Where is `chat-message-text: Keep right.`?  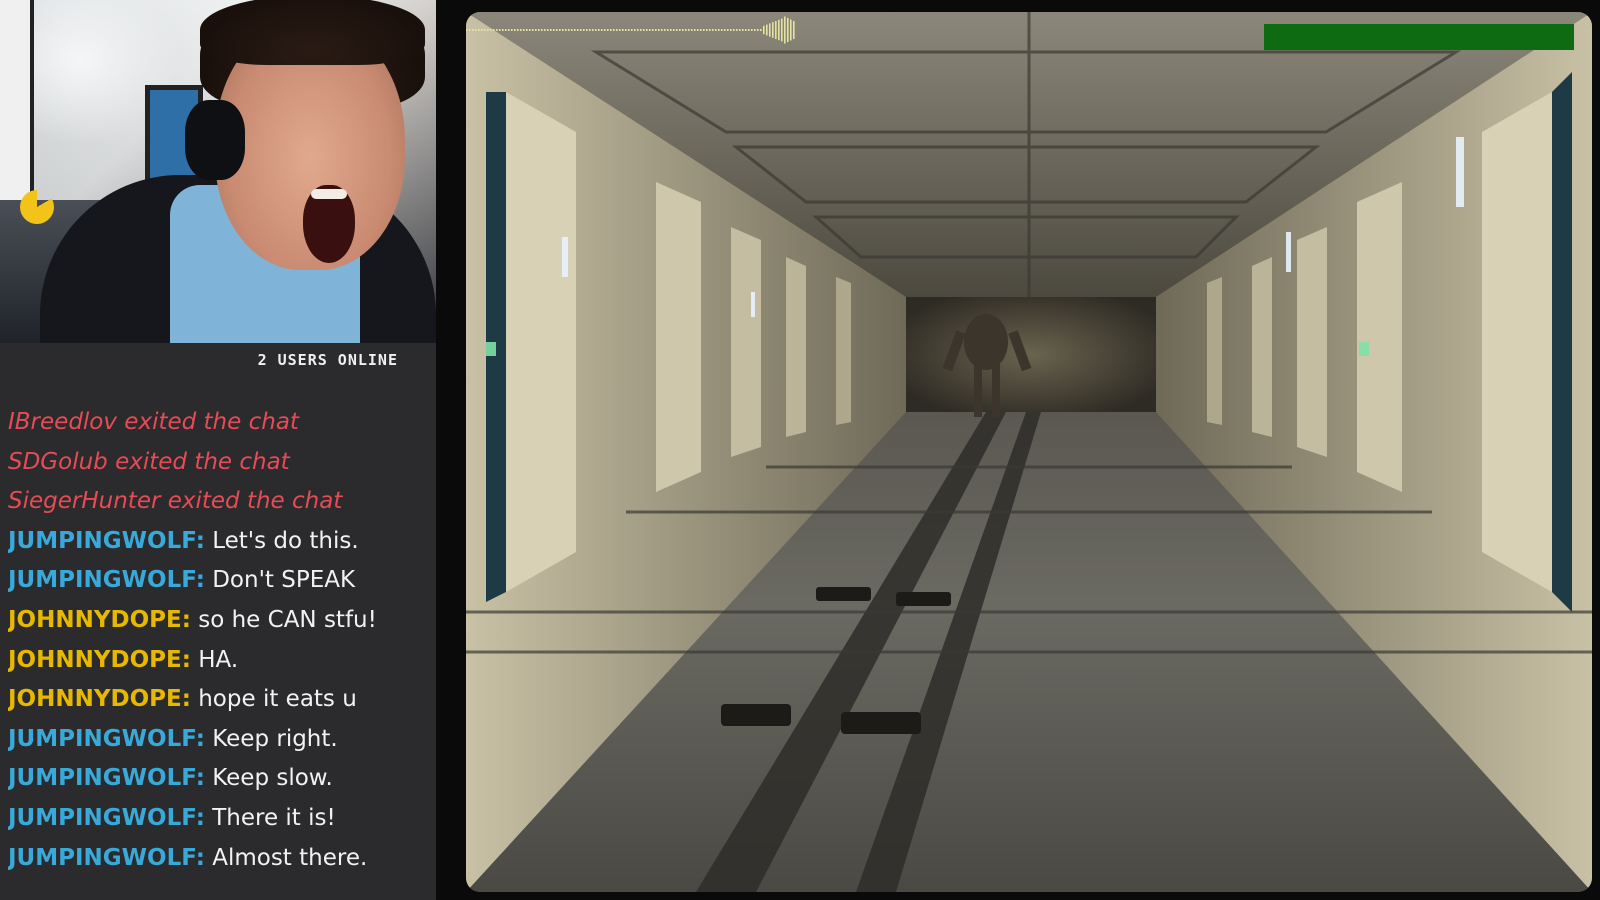
chat-message-text: Keep right. is located at coordinates (271, 738).